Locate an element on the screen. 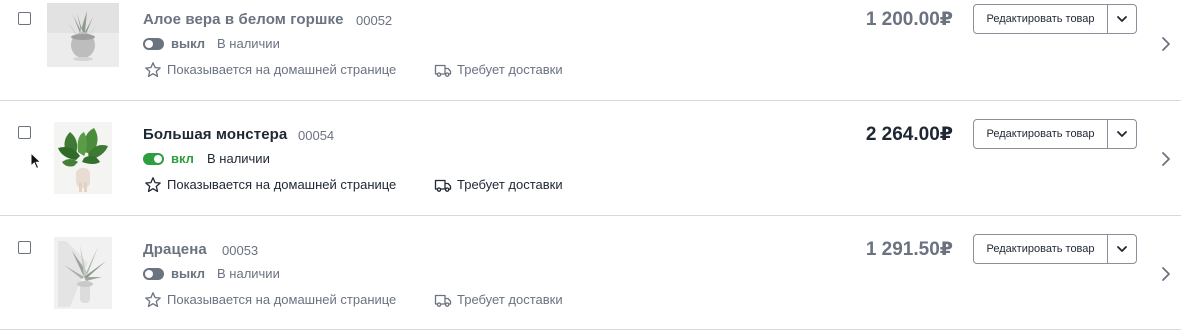 This screenshot has height=331, width=1181. product-title: Алое вера в белом горшке is located at coordinates (243, 19).